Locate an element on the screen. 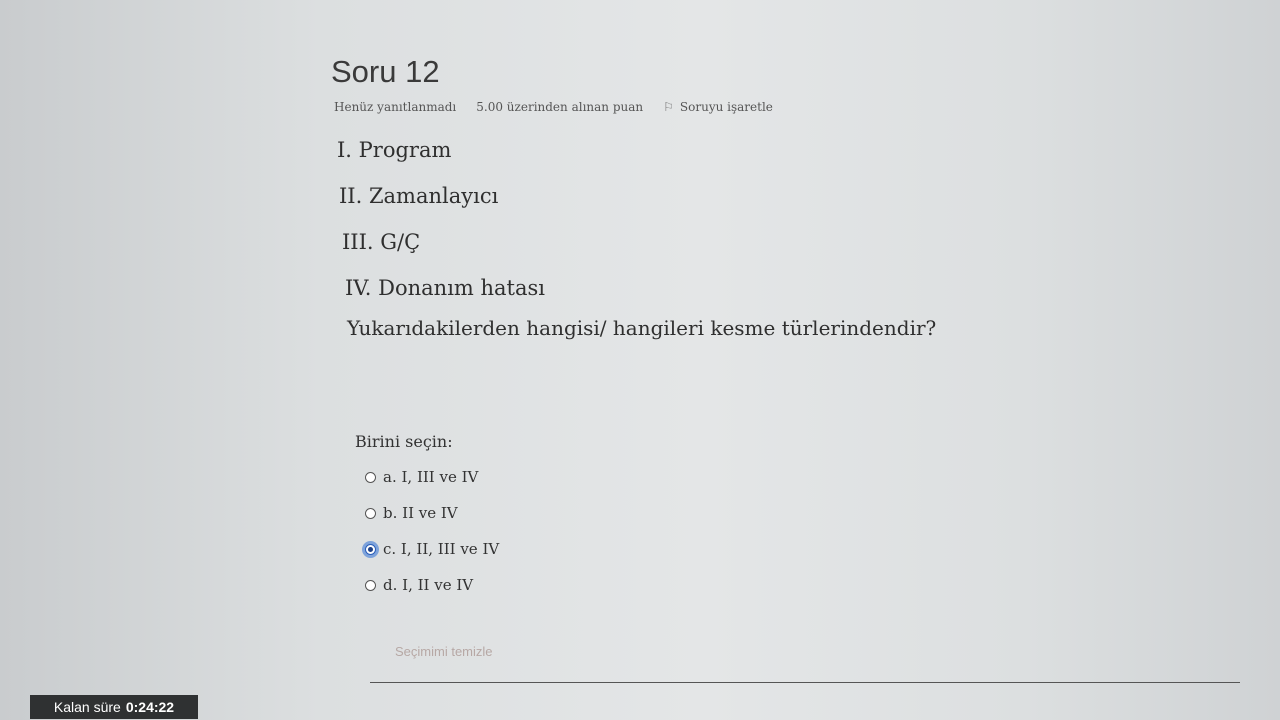 Image resolution: width=1280 pixels, height=720 pixels. option-a-label: a. I, III ve IV is located at coordinates (430, 477).